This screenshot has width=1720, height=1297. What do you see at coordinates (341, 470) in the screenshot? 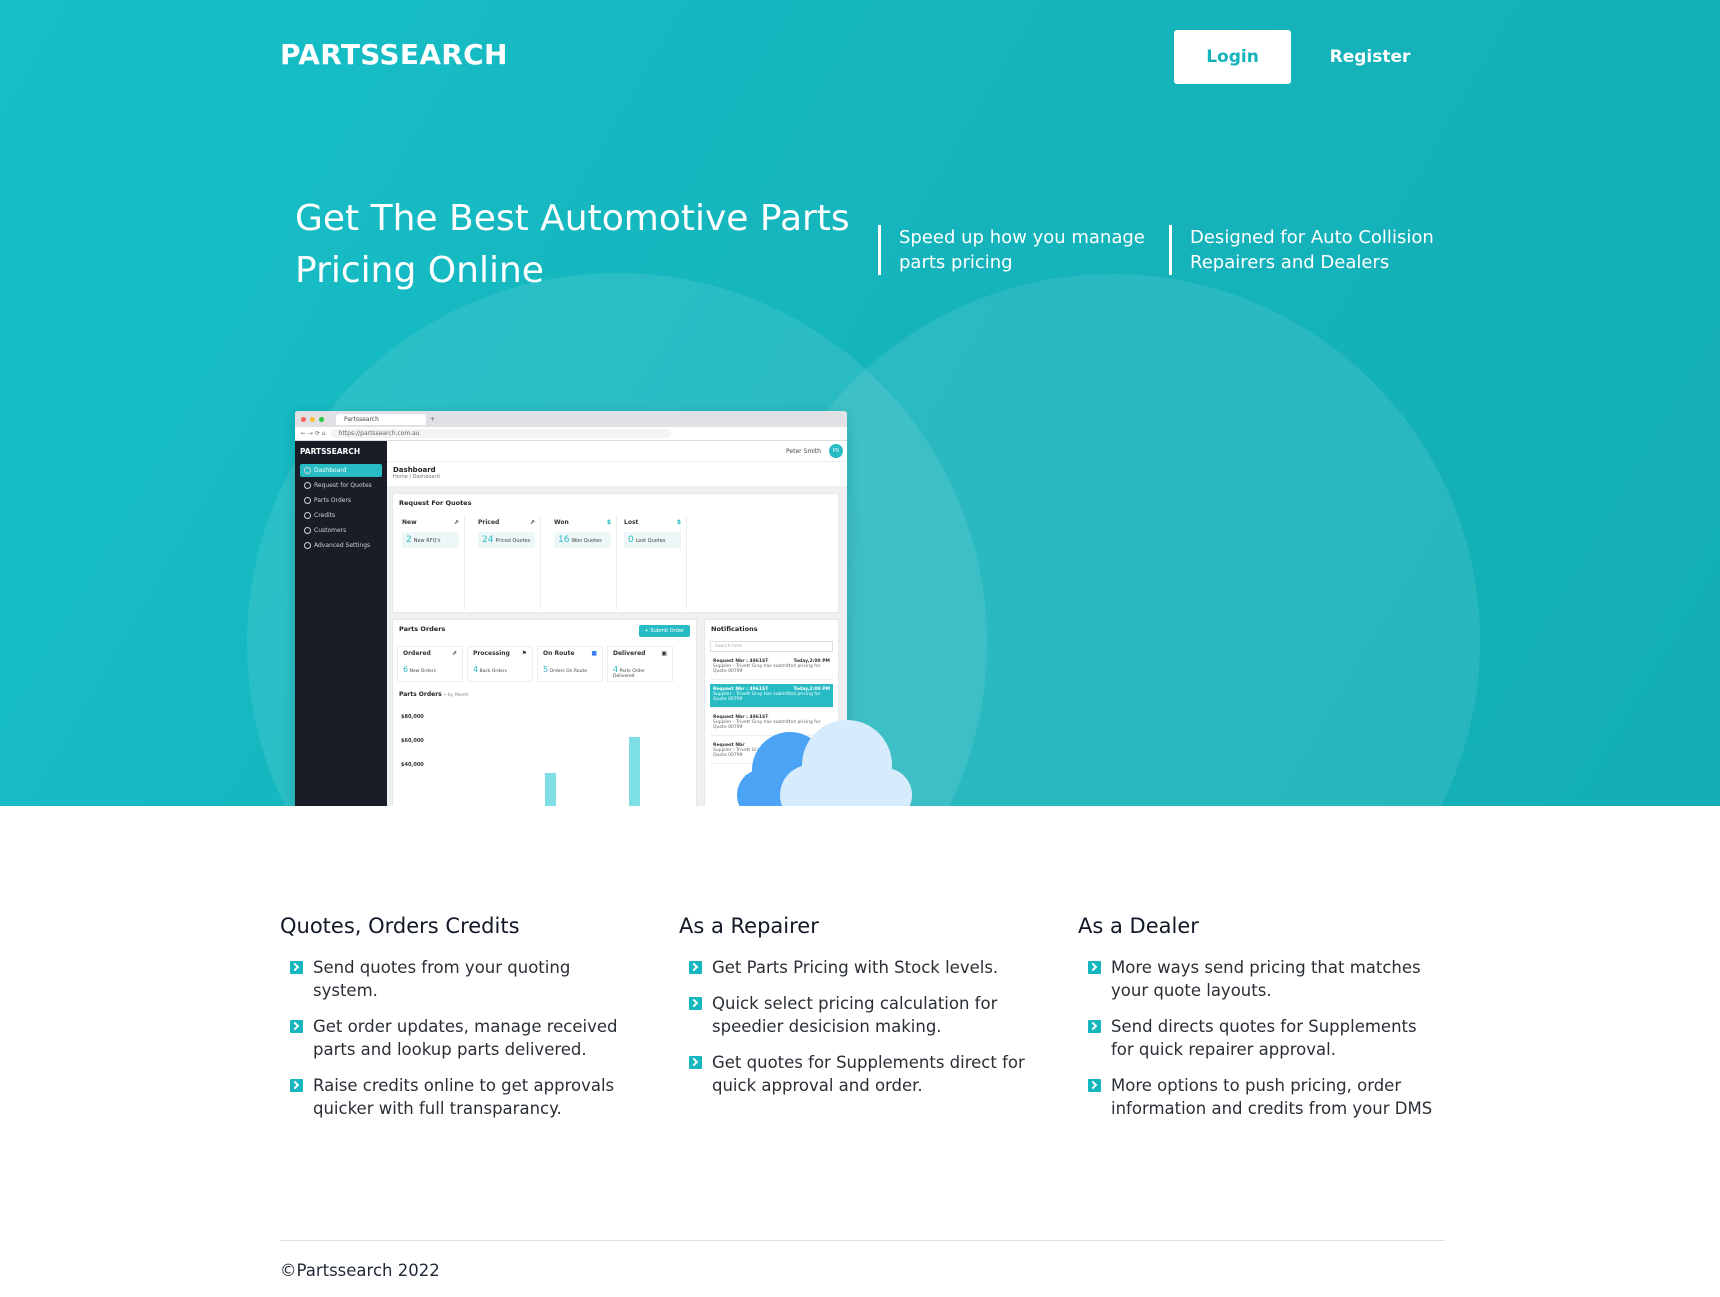
I see `mock-sidebar-item: Dashboard` at bounding box center [341, 470].